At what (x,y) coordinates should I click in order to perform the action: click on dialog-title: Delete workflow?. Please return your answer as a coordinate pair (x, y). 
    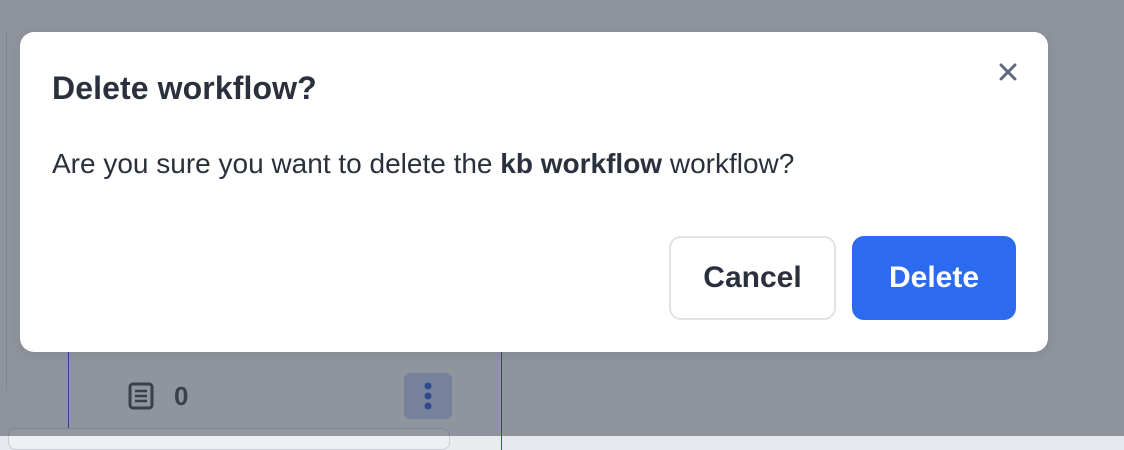
    Looking at the image, I should click on (184, 88).